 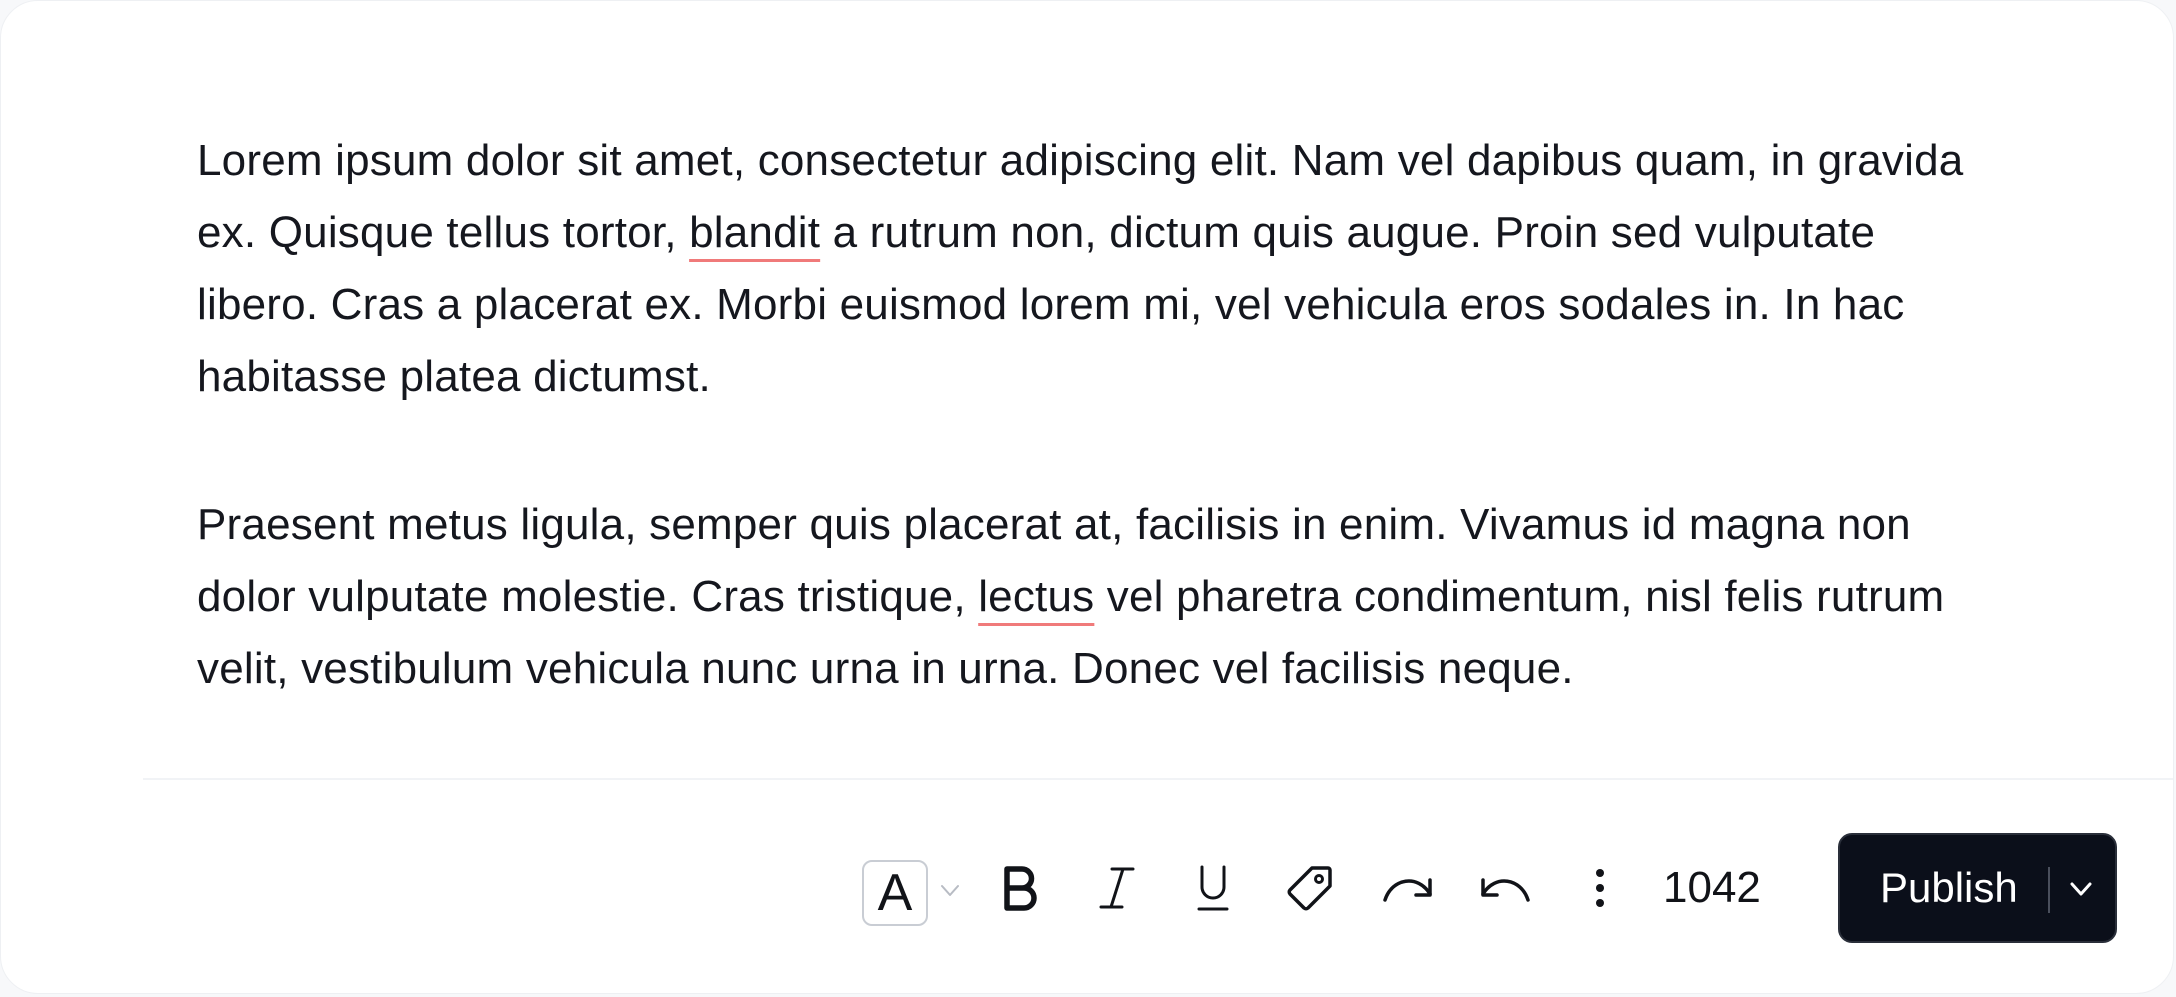 I want to click on undo-button, so click(x=1505, y=888).